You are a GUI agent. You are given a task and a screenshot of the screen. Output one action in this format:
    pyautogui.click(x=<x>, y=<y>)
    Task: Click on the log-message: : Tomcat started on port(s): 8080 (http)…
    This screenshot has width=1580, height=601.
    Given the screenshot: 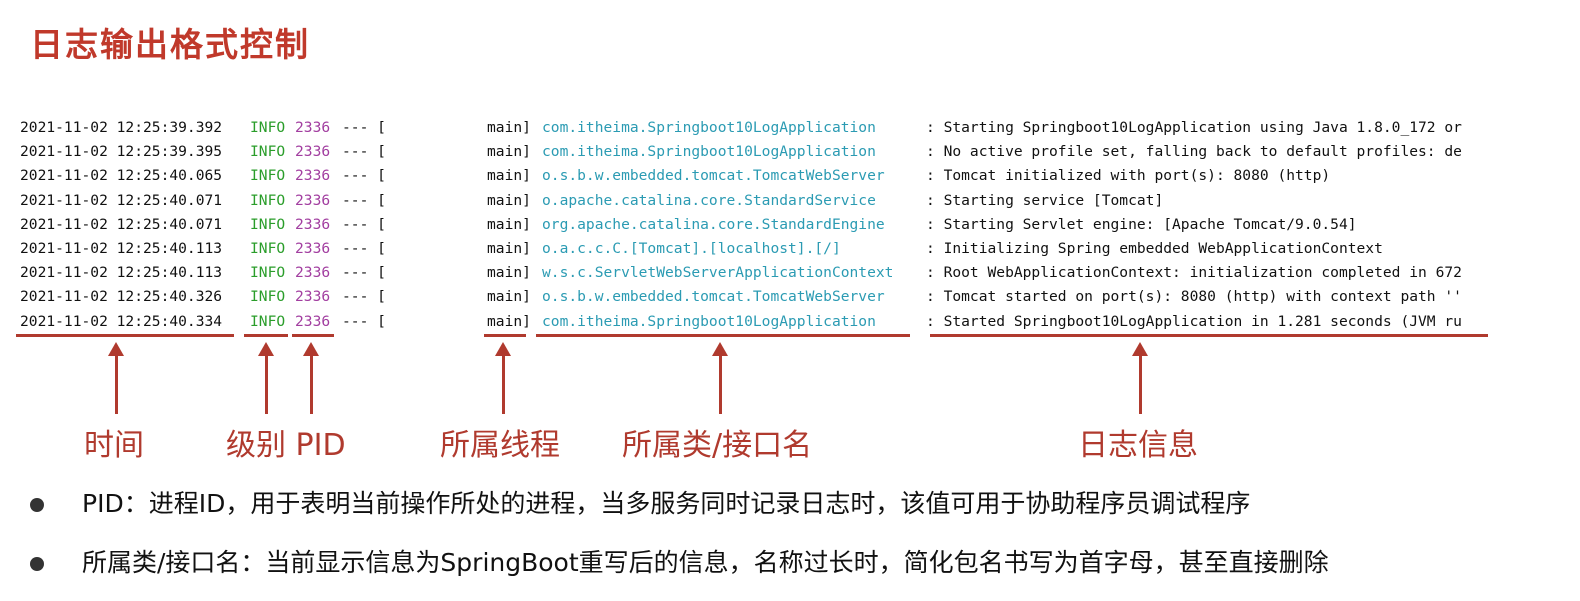 What is the action you would take?
    pyautogui.click(x=1194, y=297)
    